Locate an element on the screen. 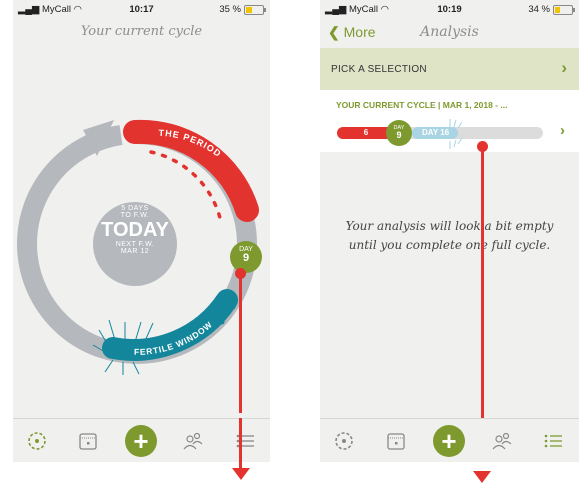 The image size is (579, 485). battery-indicator: 34 % is located at coordinates (551, 9).